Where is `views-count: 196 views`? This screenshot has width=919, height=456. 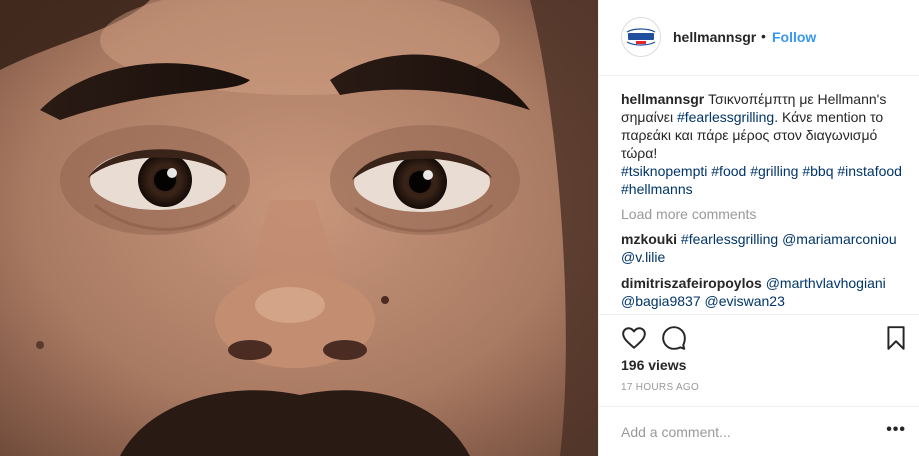 views-count: 196 views is located at coordinates (653, 365).